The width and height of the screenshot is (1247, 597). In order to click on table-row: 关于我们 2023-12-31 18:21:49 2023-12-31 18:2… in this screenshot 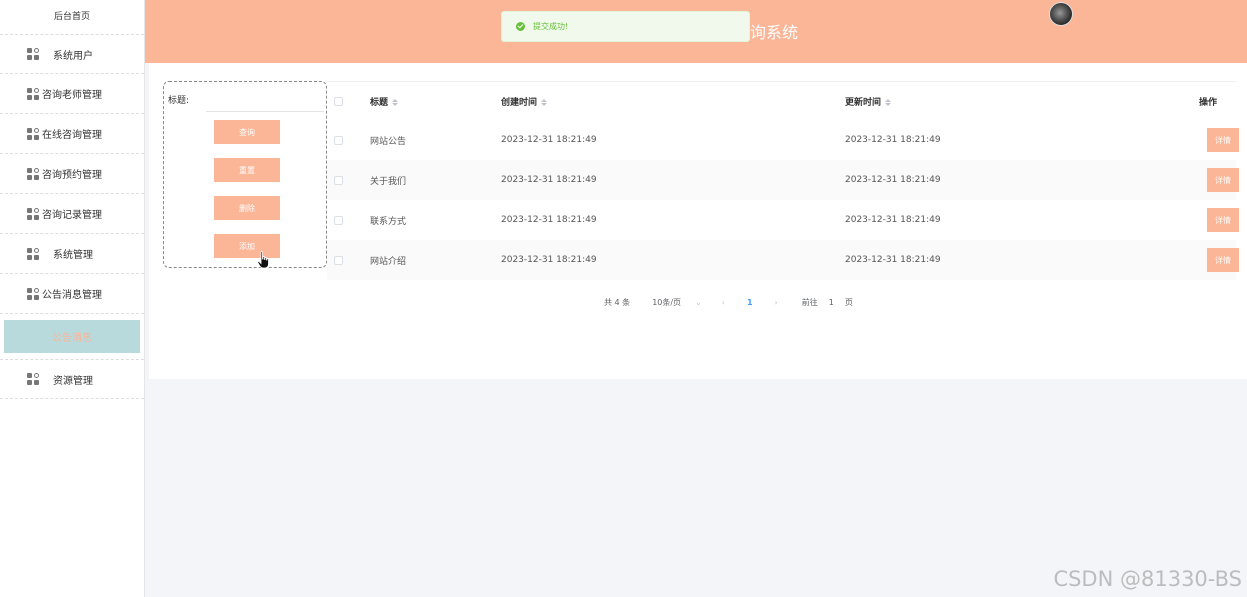, I will do `click(783, 180)`.